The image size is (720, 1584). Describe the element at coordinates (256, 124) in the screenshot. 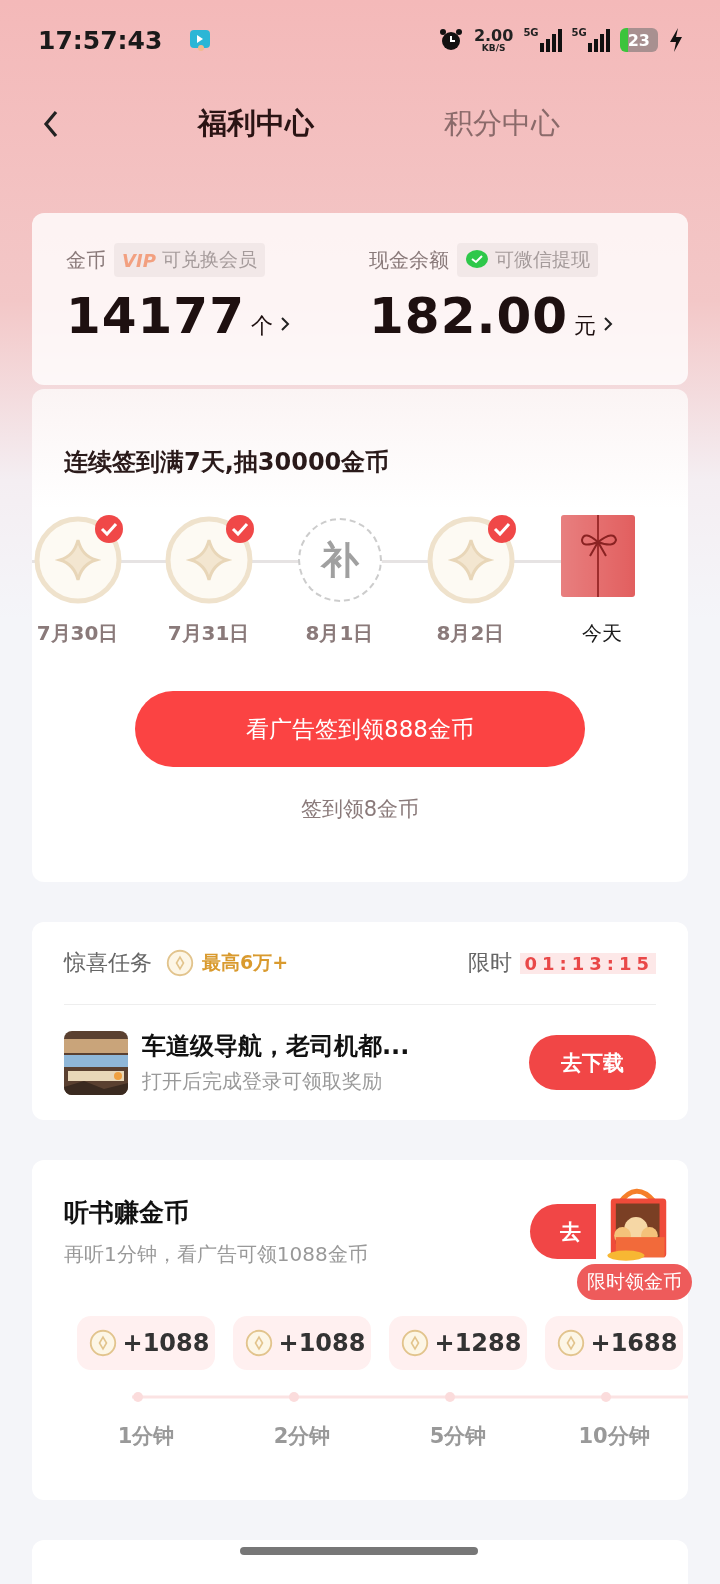

I see `nav-tab: 福利中心` at that location.